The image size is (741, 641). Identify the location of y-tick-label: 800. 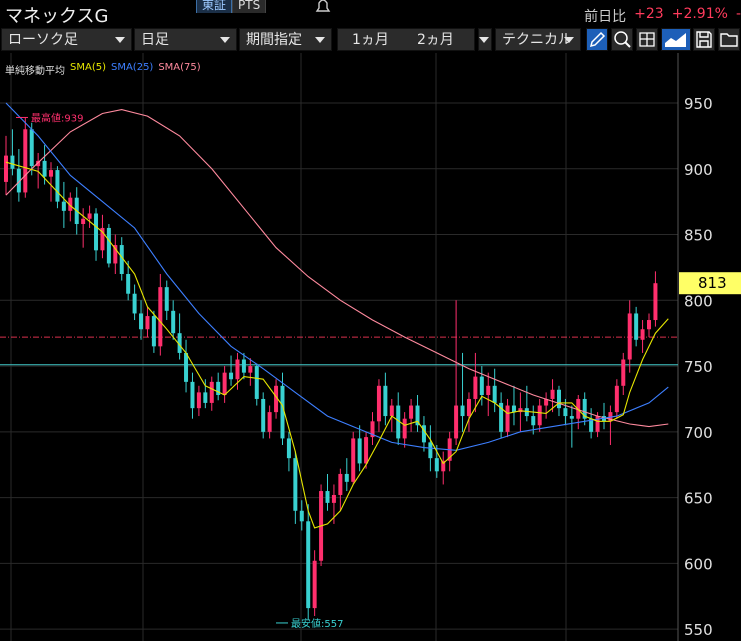
(698, 301).